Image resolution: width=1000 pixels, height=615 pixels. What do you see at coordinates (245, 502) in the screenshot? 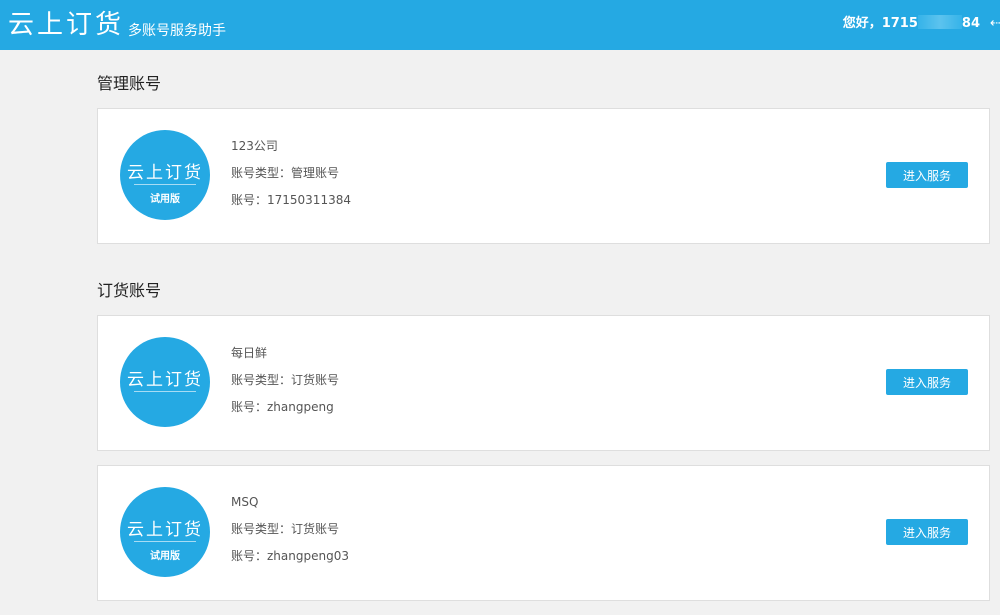
I see `company-name: MSQ` at bounding box center [245, 502].